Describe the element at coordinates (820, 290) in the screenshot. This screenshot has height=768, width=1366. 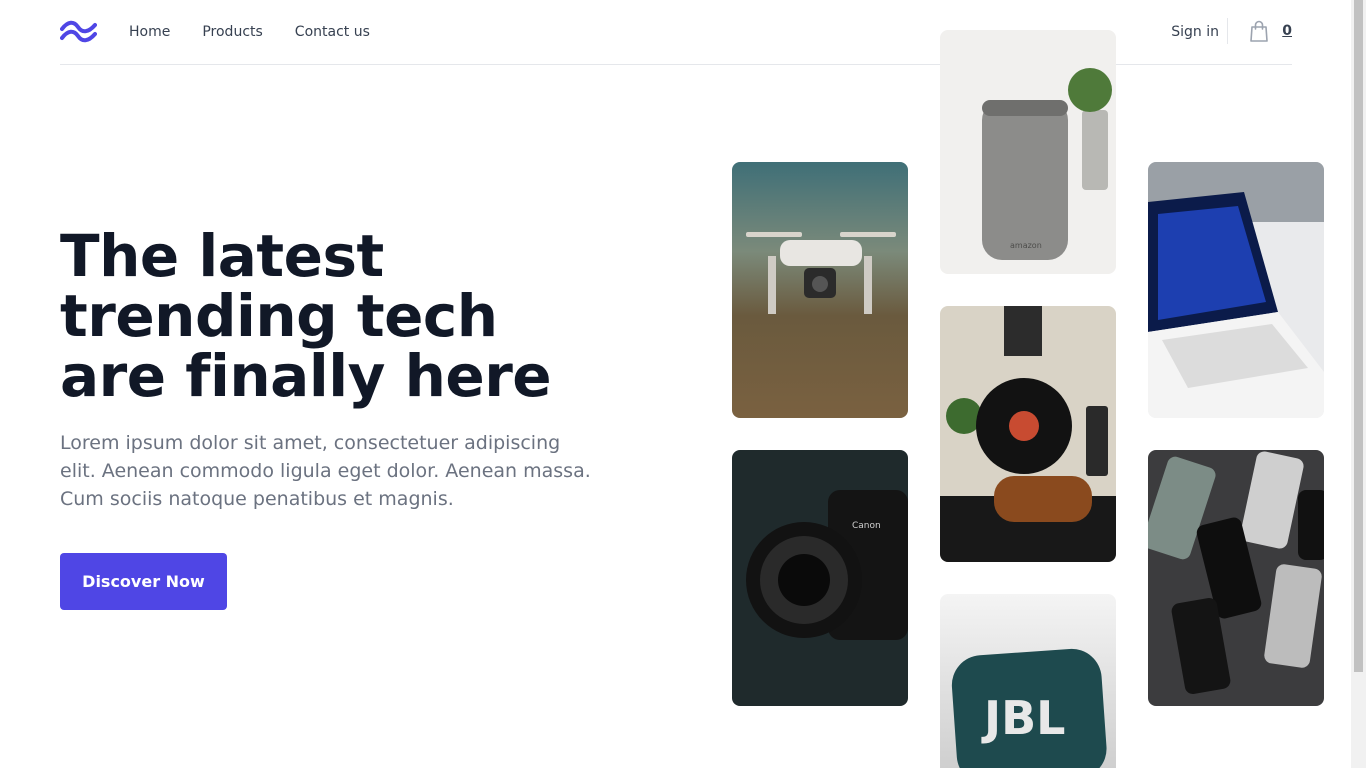
I see `drone-image` at that location.